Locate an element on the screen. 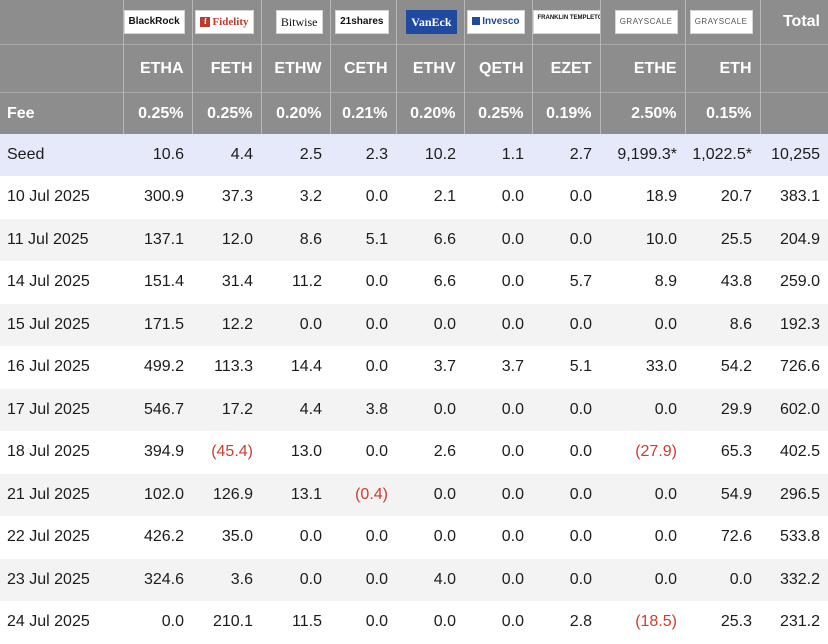 This screenshot has width=828, height=644. flow-cell: 5.1 is located at coordinates (363, 239).